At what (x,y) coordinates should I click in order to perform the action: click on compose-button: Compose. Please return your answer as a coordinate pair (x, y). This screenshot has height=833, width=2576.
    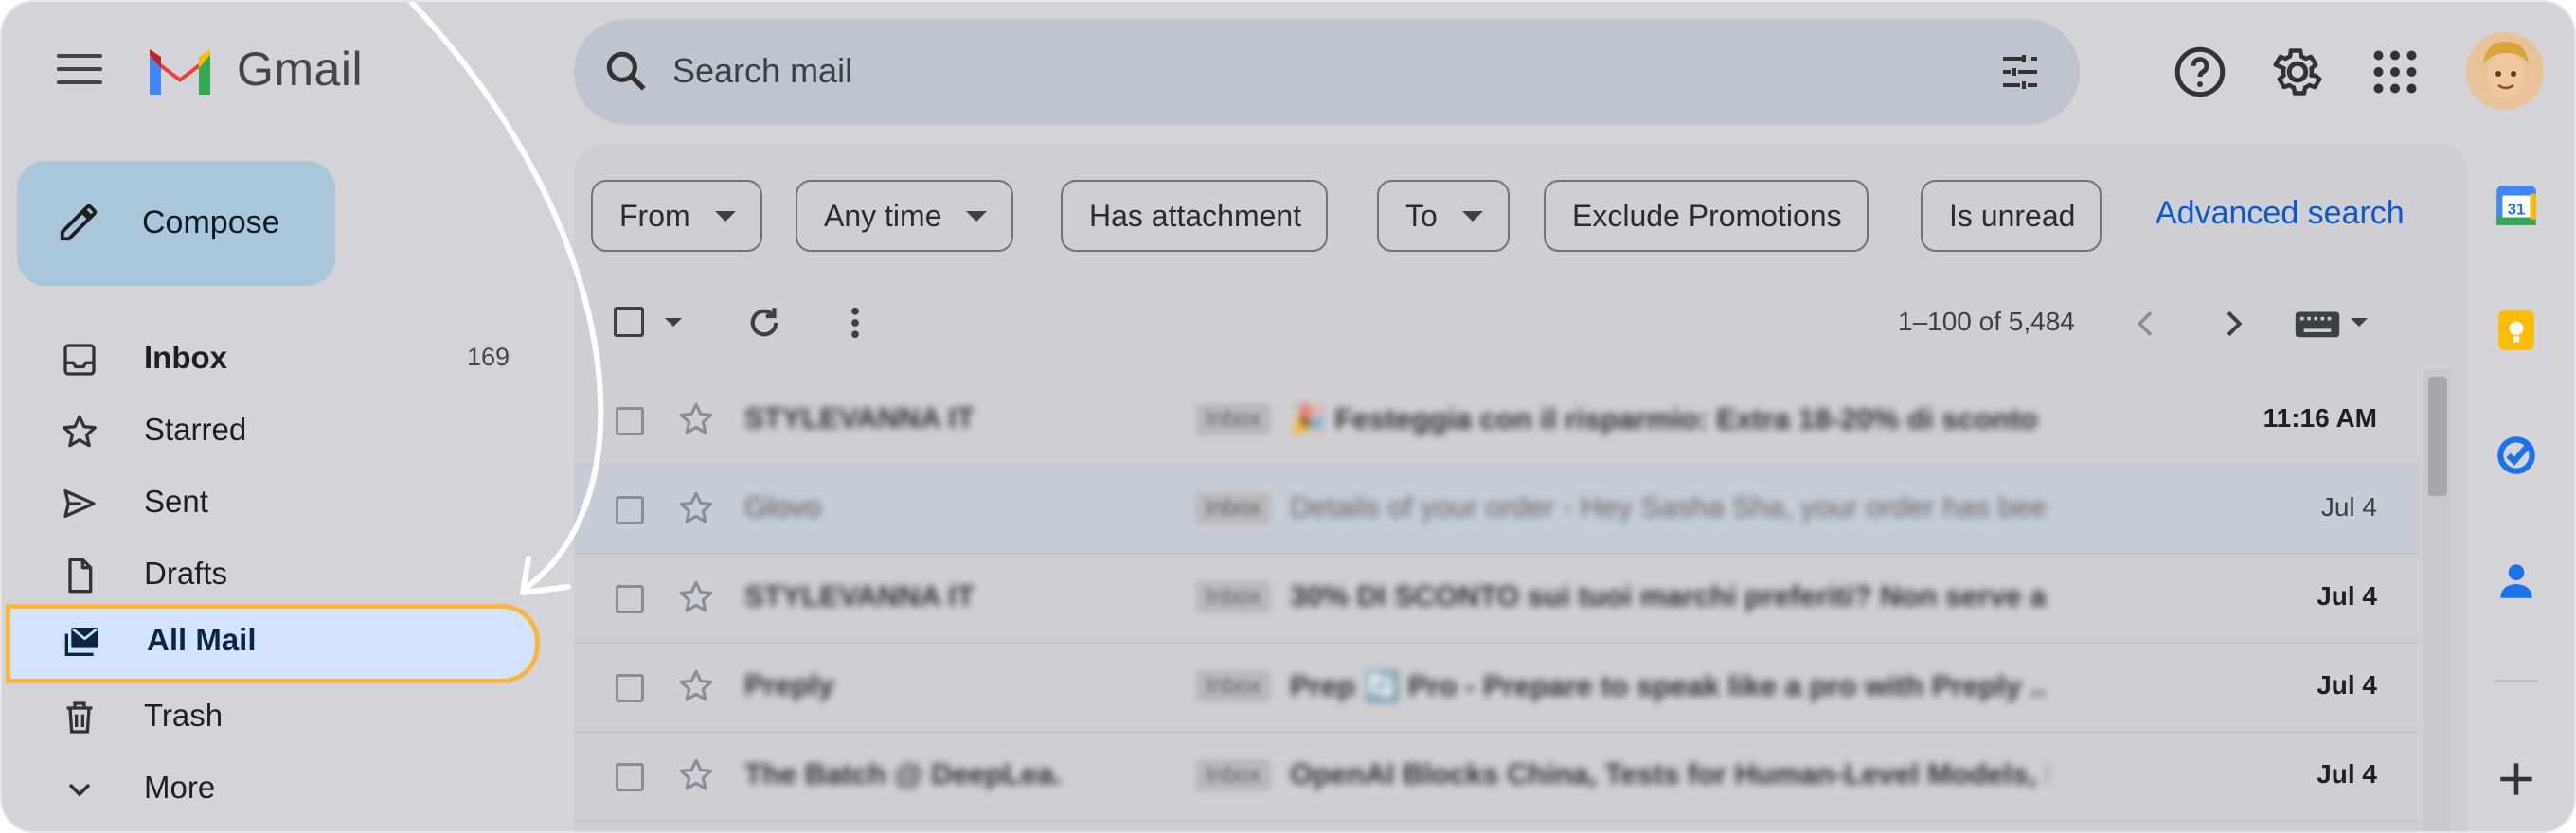
    Looking at the image, I should click on (176, 223).